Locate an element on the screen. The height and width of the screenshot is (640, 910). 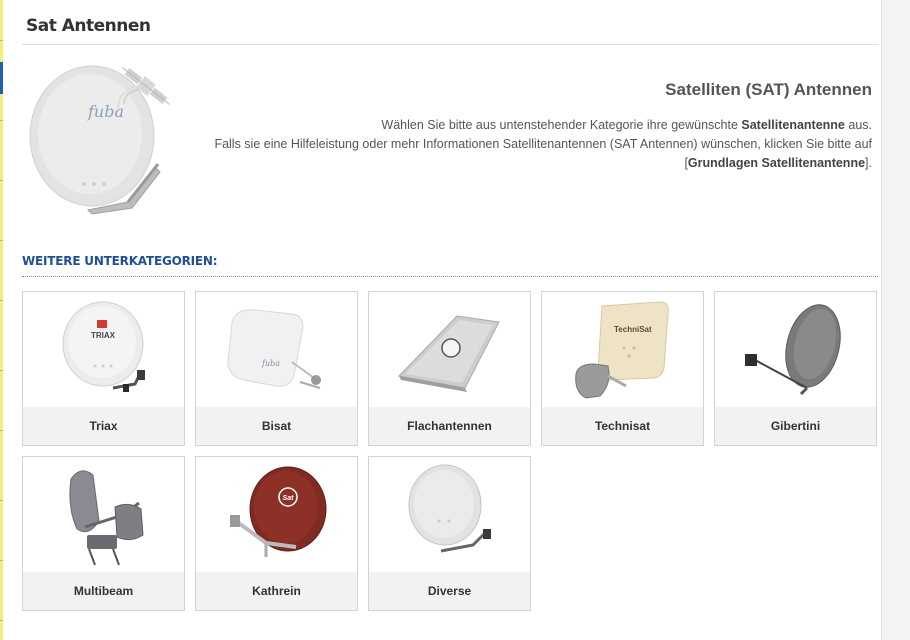
subcategory-card-bisat: fuba Bisat is located at coordinates (276, 368).